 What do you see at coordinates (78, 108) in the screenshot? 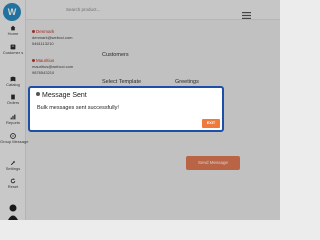
I see `dialog-message: Bulk messages sent successfully!` at bounding box center [78, 108].